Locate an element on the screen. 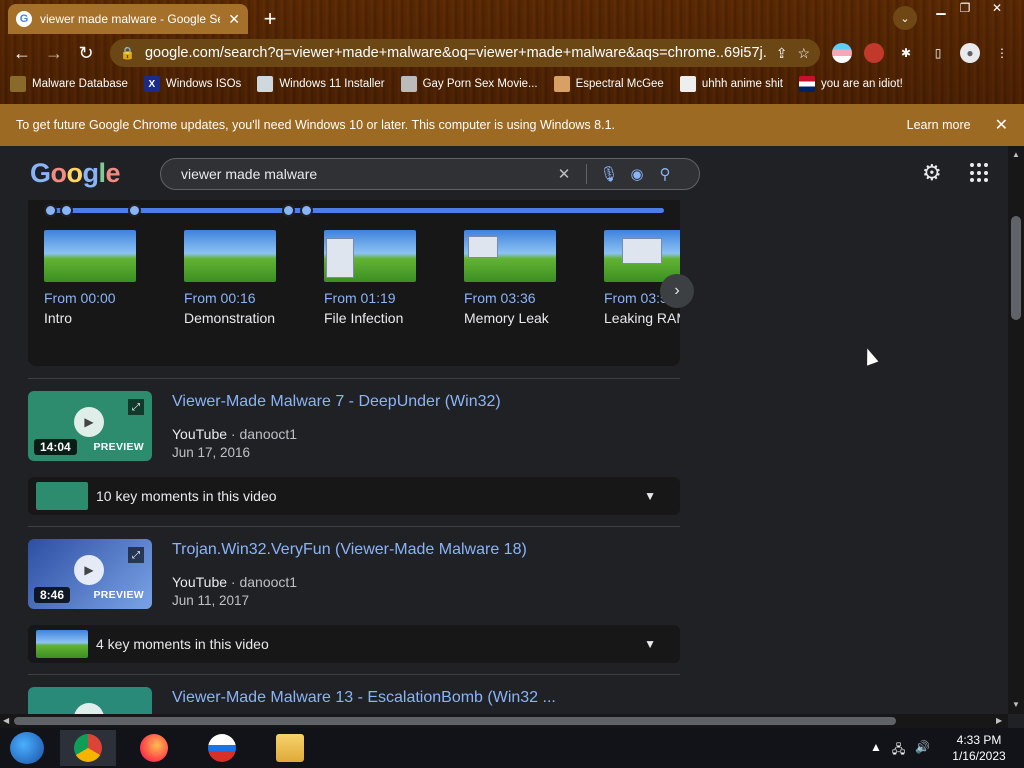  flag-extension-icon is located at coordinates (842, 53).